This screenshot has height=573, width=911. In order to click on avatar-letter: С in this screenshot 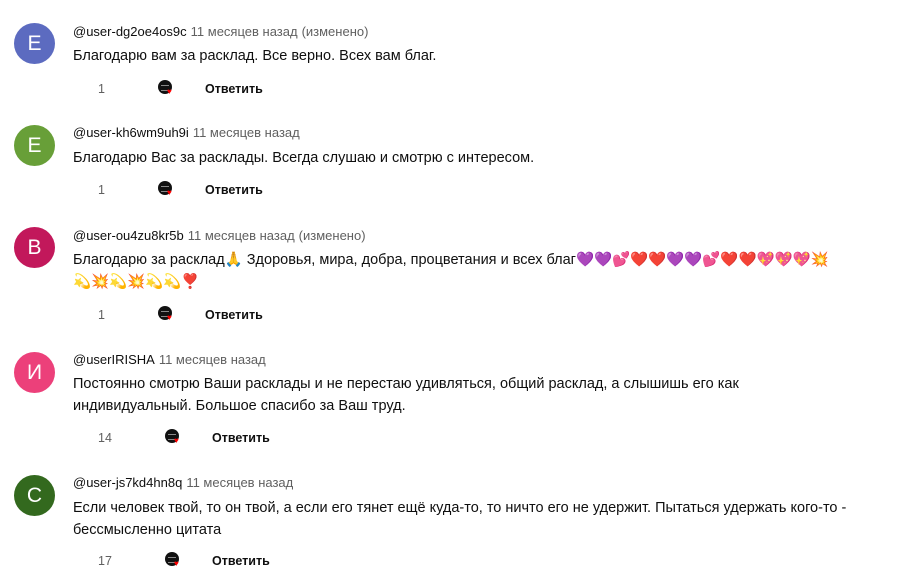, I will do `click(34, 495)`.